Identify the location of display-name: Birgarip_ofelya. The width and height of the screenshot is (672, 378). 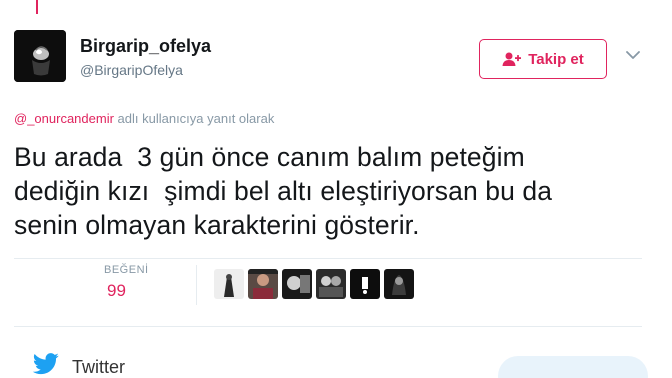
(145, 46).